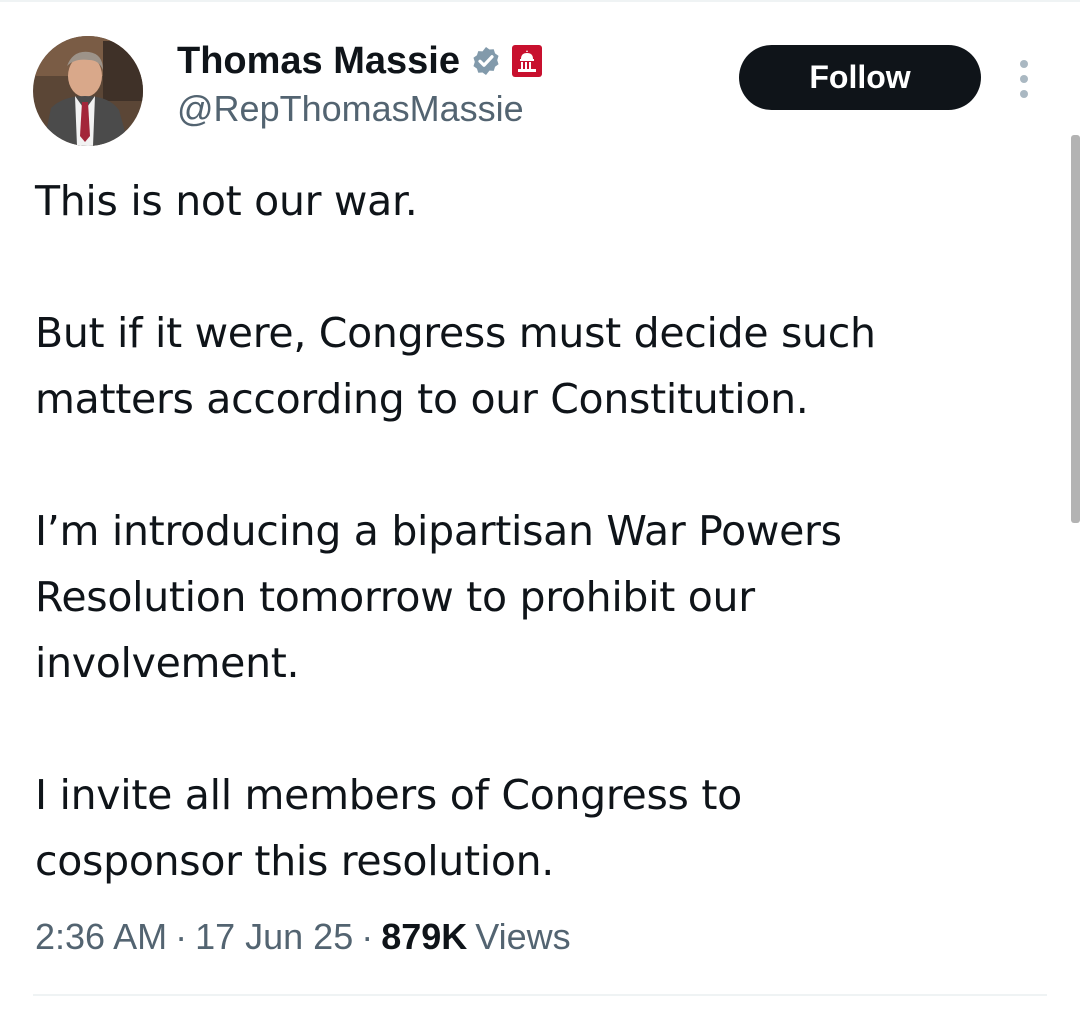  What do you see at coordinates (424, 937) in the screenshot?
I see `views-count: 879K` at bounding box center [424, 937].